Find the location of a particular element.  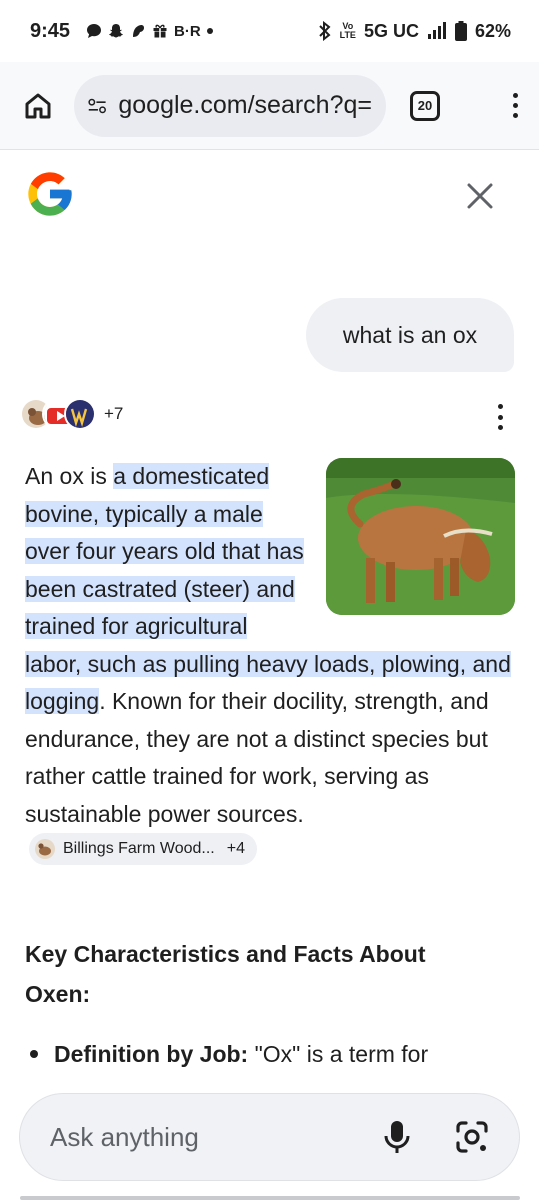

source-chip: Billings Farm Wood... +4 is located at coordinates (143, 849).